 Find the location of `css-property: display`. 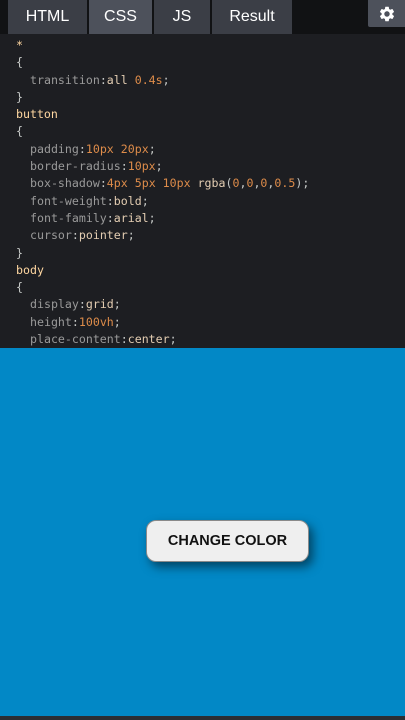

css-property: display is located at coordinates (54, 304).